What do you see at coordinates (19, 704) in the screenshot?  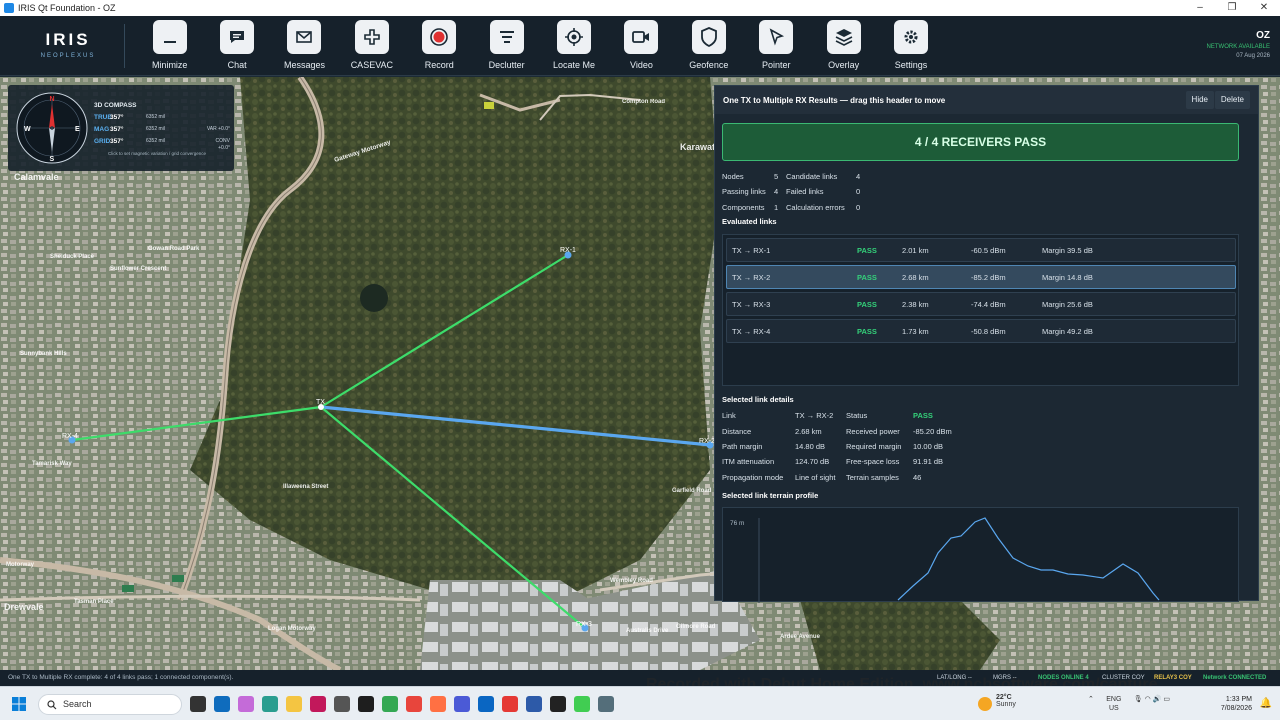 I see `windows-start-icon` at bounding box center [19, 704].